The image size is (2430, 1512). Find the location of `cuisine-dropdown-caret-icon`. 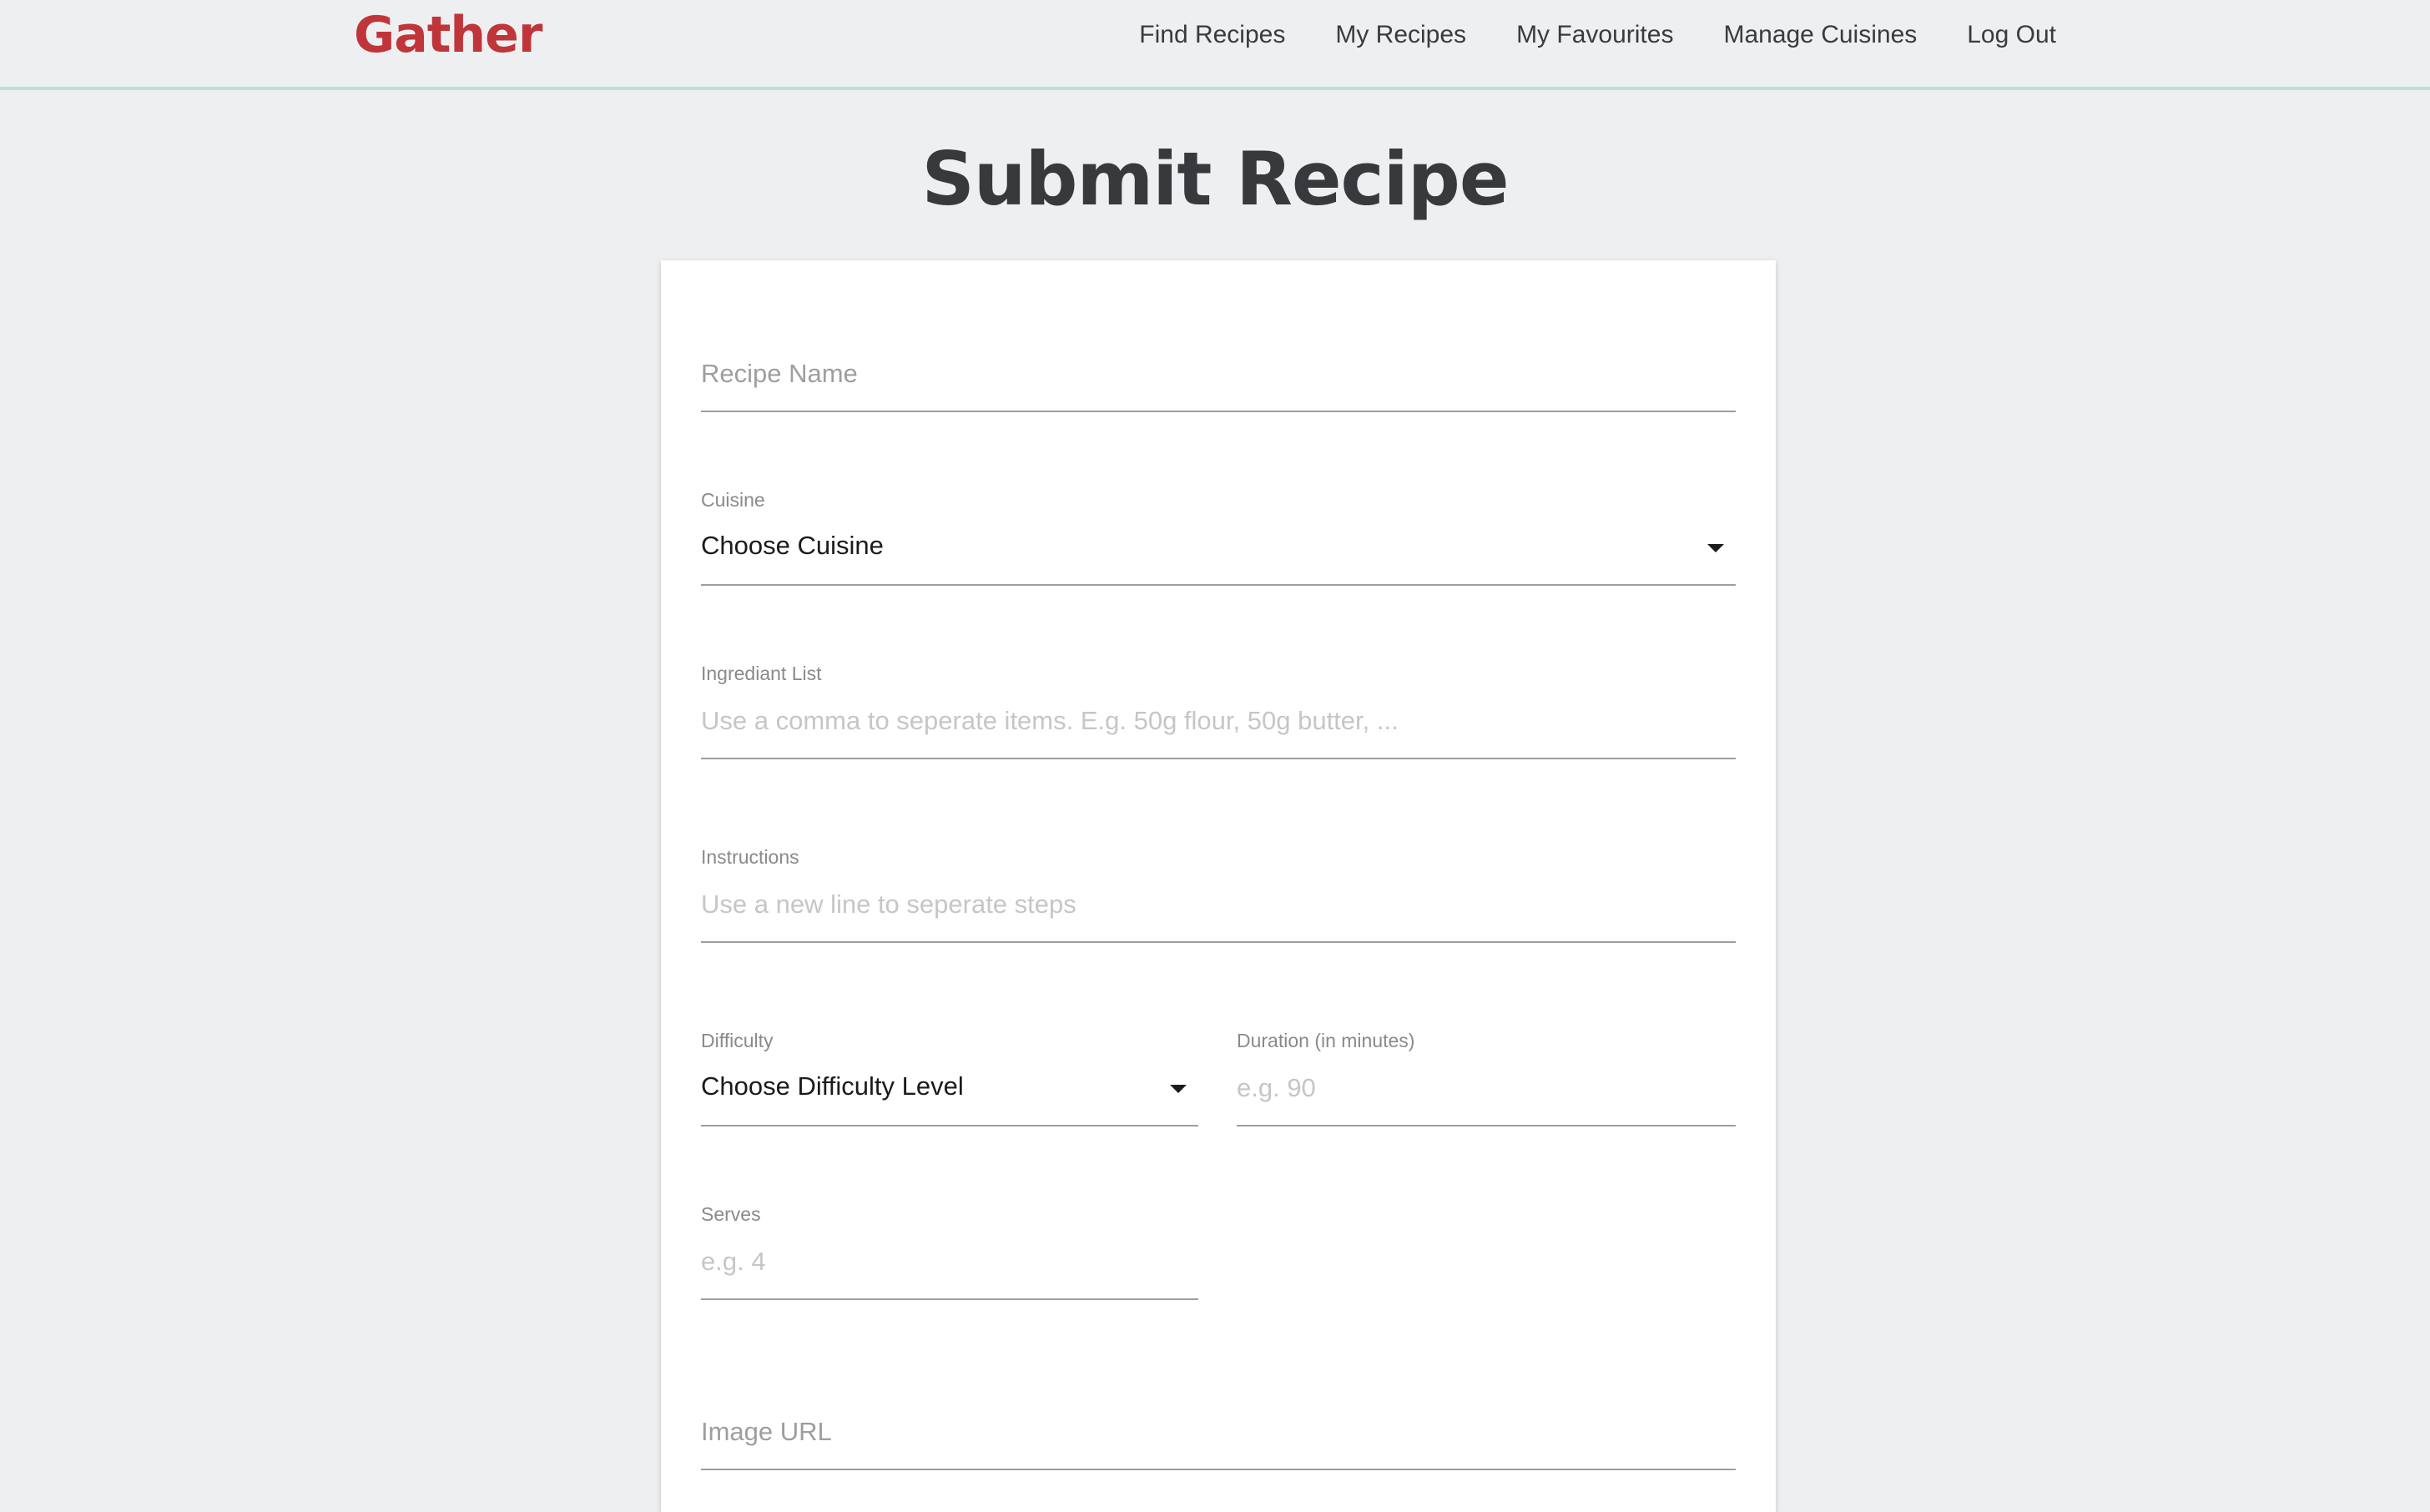

cuisine-dropdown-caret-icon is located at coordinates (1716, 548).